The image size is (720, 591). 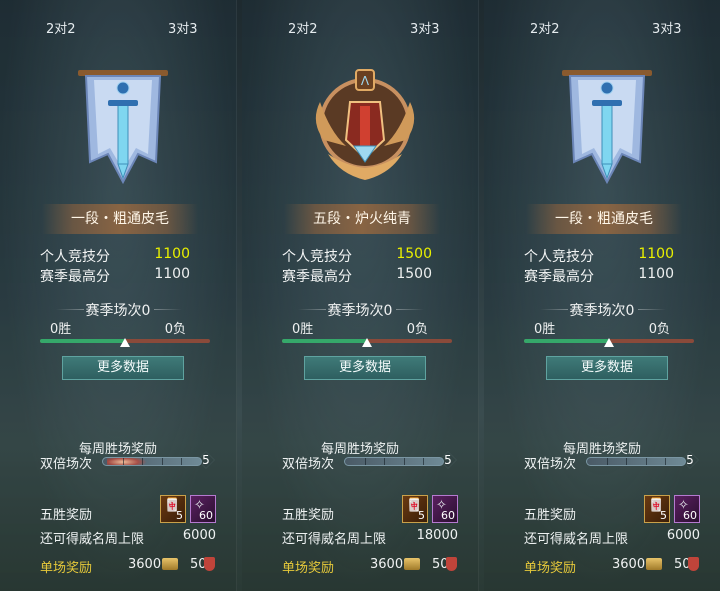 What do you see at coordinates (365, 81) in the screenshot?
I see `svg-text: Λ` at bounding box center [365, 81].